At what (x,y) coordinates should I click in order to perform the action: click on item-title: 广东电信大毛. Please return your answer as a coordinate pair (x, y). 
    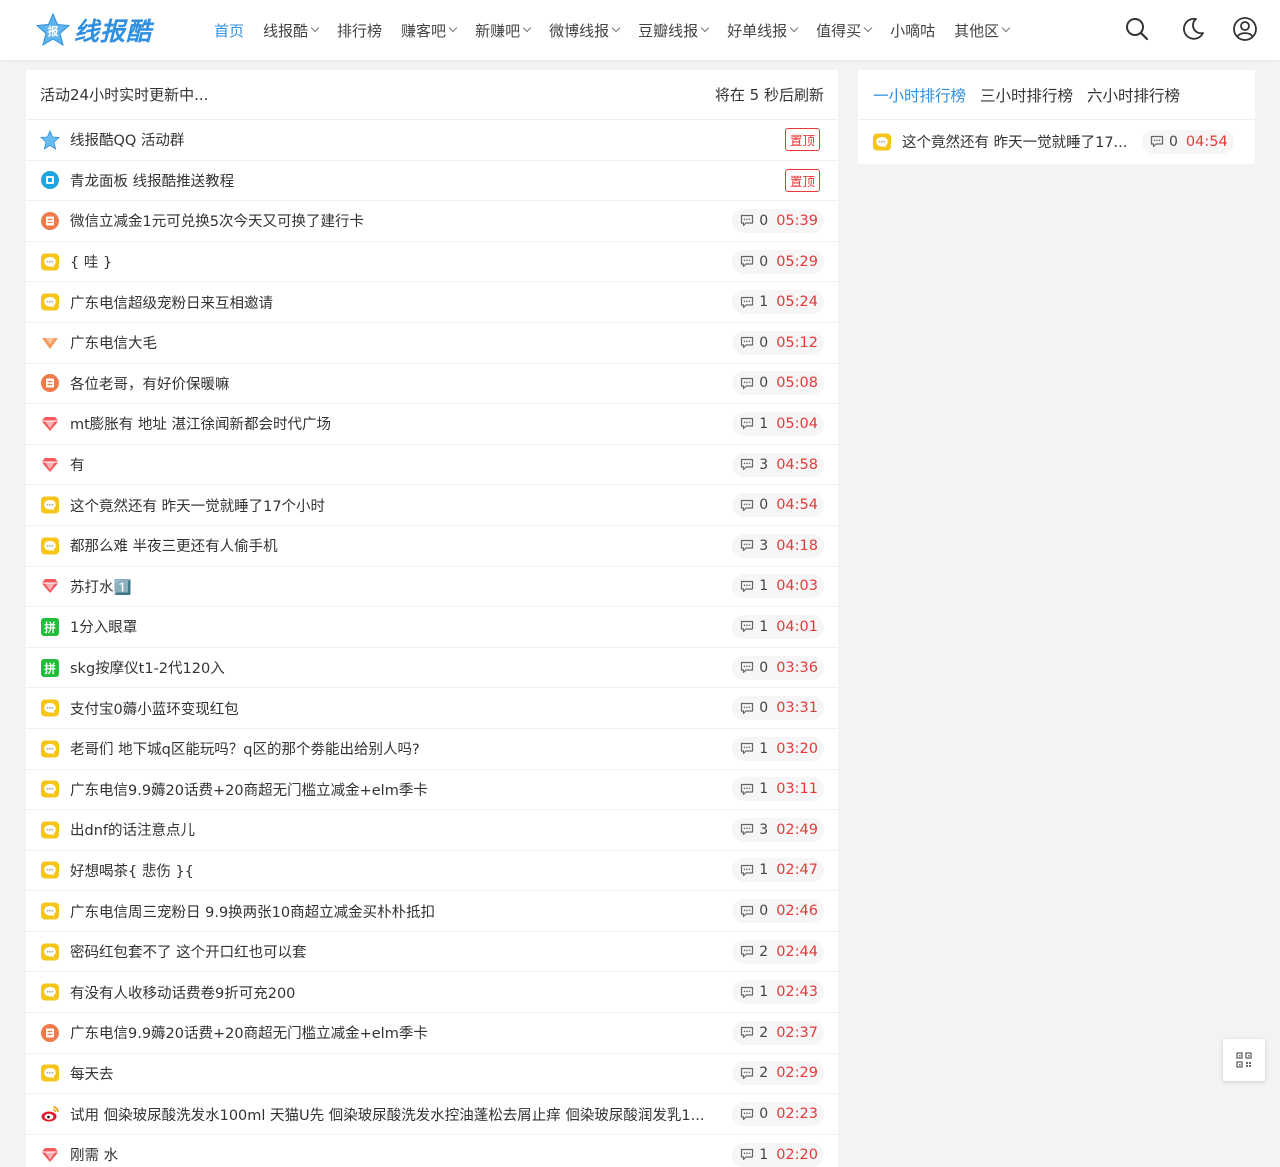
    Looking at the image, I should click on (401, 342).